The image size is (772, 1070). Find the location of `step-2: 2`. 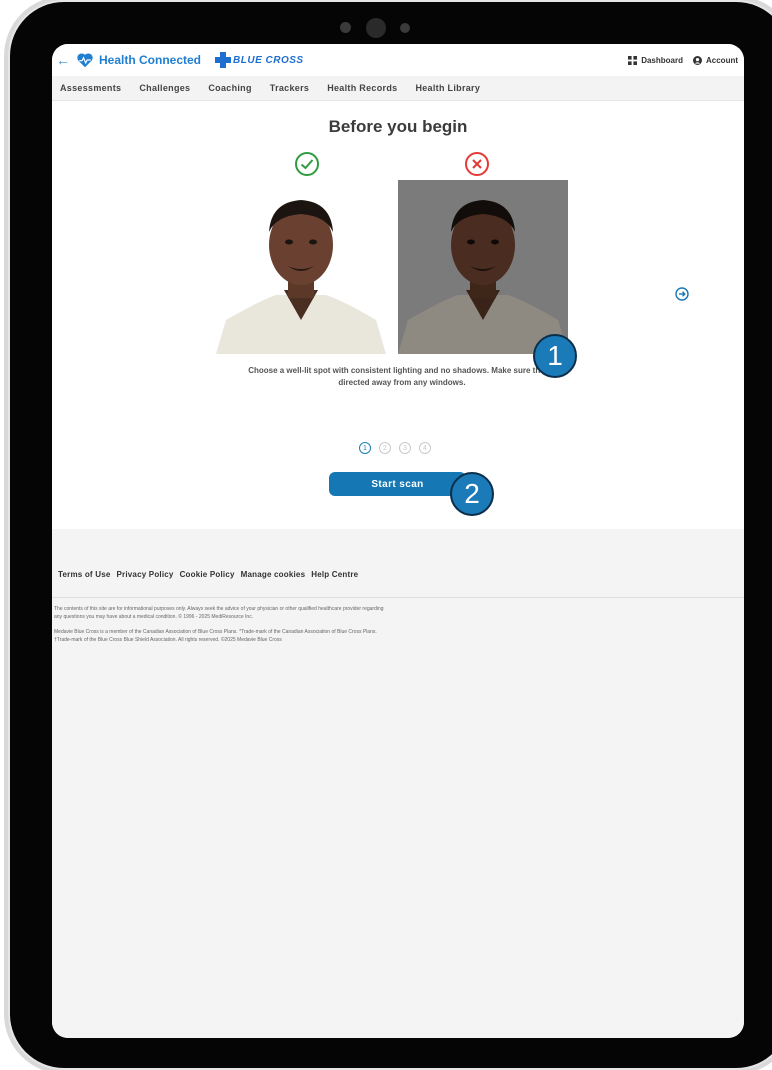

step-2: 2 is located at coordinates (385, 448).